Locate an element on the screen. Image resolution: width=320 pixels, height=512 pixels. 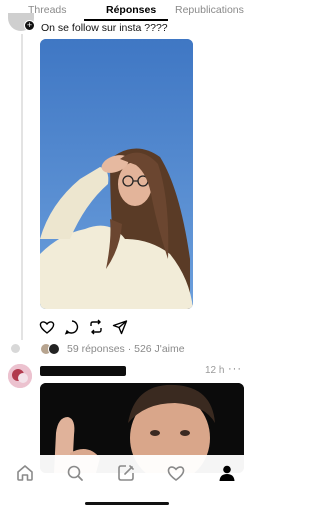
share-icon is located at coordinates (120, 327).